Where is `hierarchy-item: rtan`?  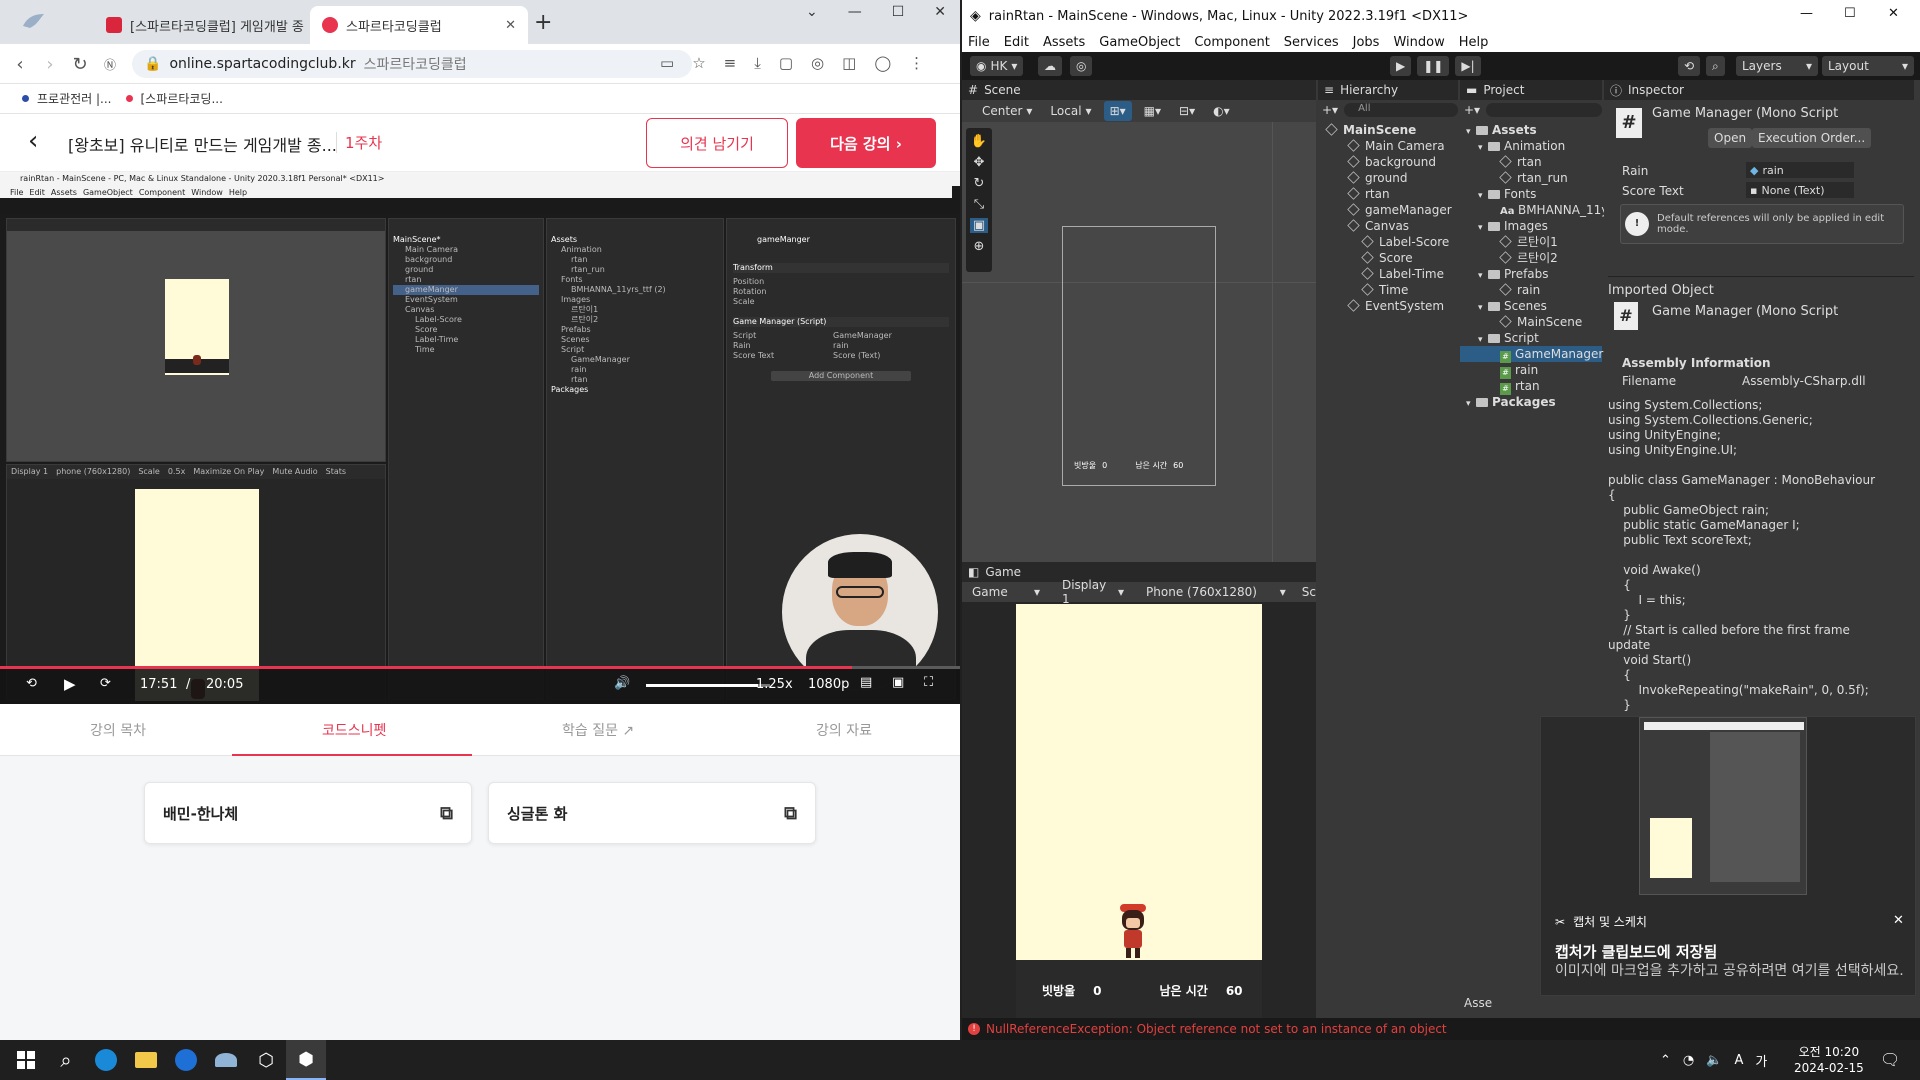 hierarchy-item: rtan is located at coordinates (1388, 194).